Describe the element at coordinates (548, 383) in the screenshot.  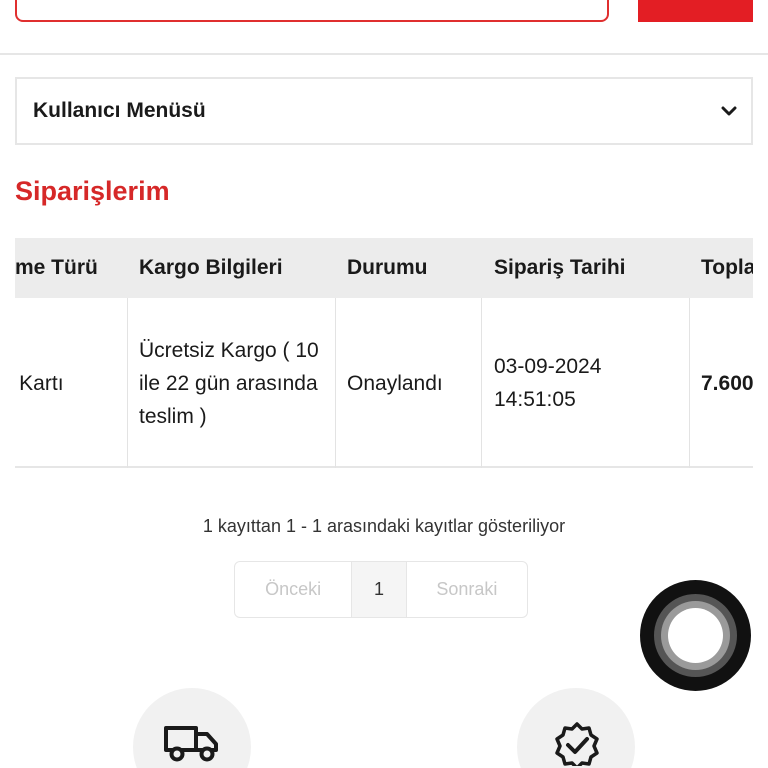
I see `cell-date: 03-09-2024 14:51:05` at that location.